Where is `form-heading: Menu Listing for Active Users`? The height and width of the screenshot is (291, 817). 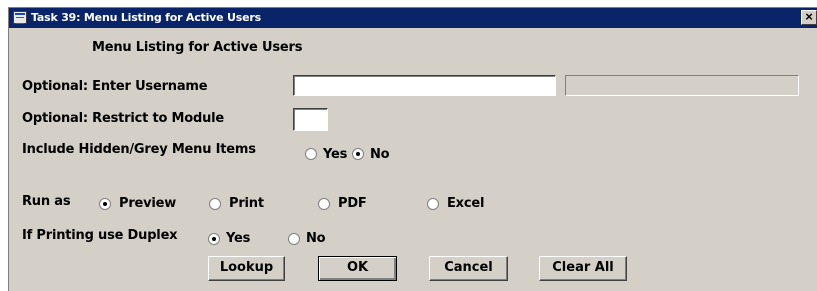
form-heading: Menu Listing for Active Users is located at coordinates (197, 47).